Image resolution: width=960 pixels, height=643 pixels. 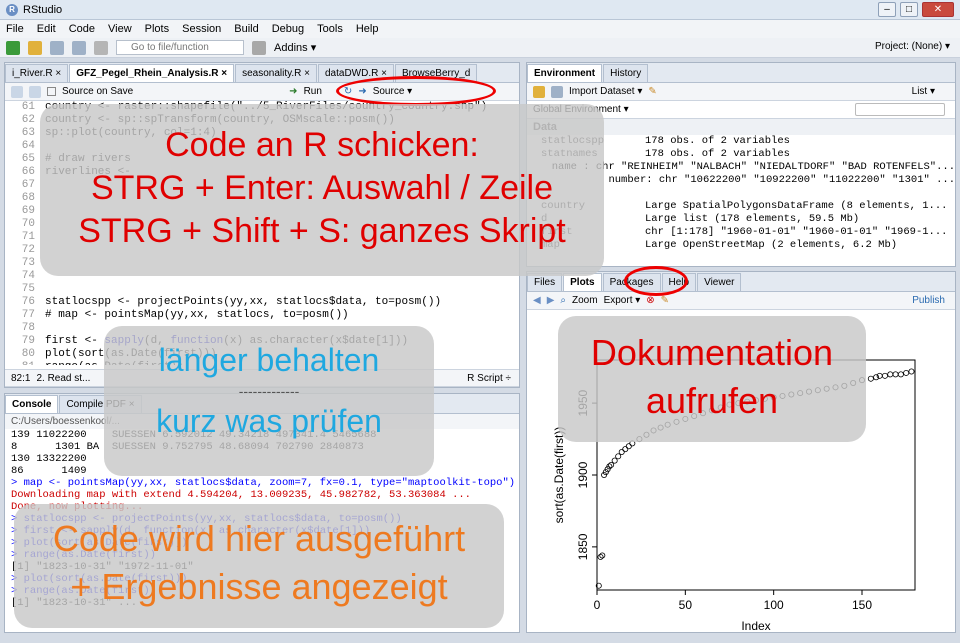 What do you see at coordinates (28, 250) in the screenshot?
I see `line-number: 72` at bounding box center [28, 250].